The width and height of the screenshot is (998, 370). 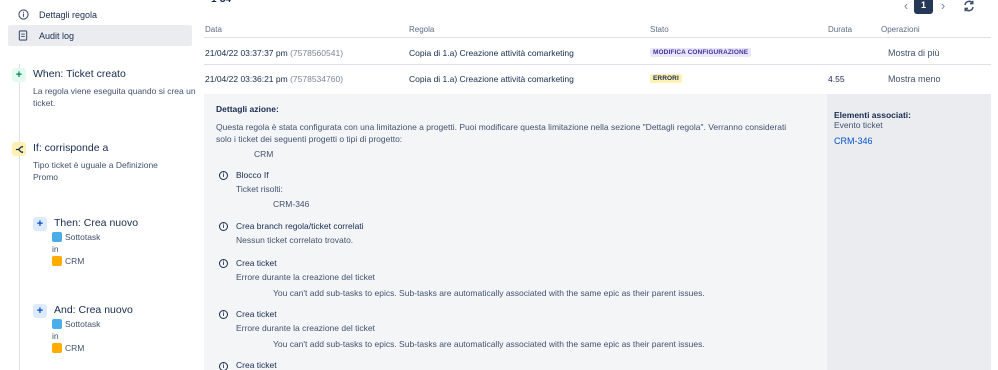 I want to click on column-header-status: Stato, so click(x=659, y=29).